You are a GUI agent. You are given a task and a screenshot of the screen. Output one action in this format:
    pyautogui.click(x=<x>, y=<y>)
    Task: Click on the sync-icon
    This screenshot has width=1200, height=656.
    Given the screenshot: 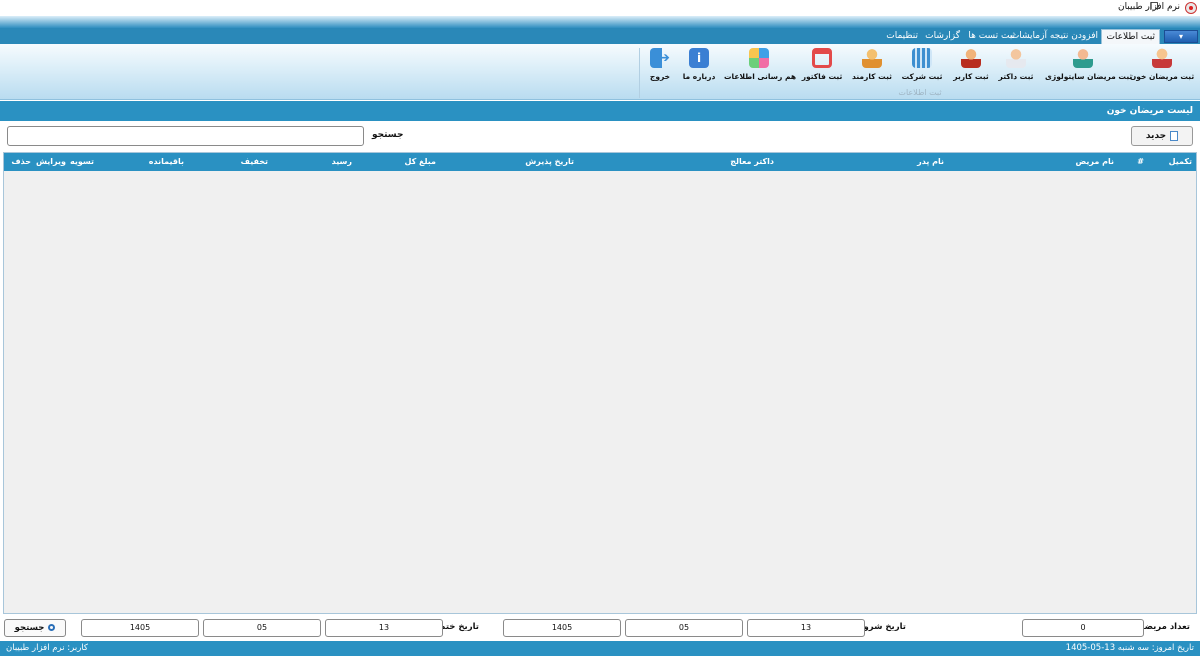 What is the action you would take?
    pyautogui.click(x=759, y=58)
    